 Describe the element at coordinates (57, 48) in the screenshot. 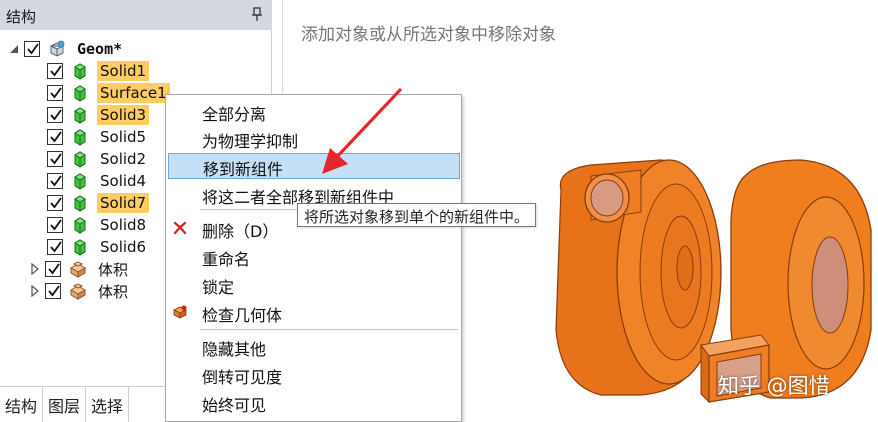

I see `geometry-icon` at that location.